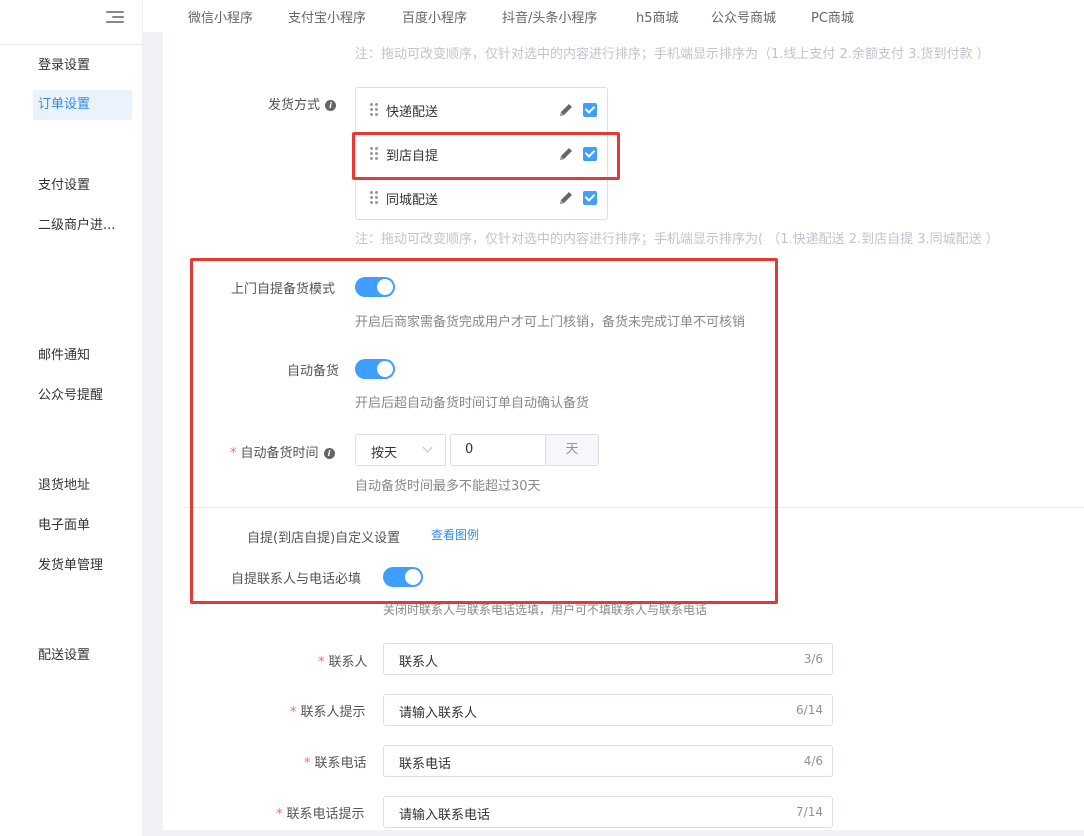  I want to click on delivery-item-express: 快递配送, so click(481, 110).